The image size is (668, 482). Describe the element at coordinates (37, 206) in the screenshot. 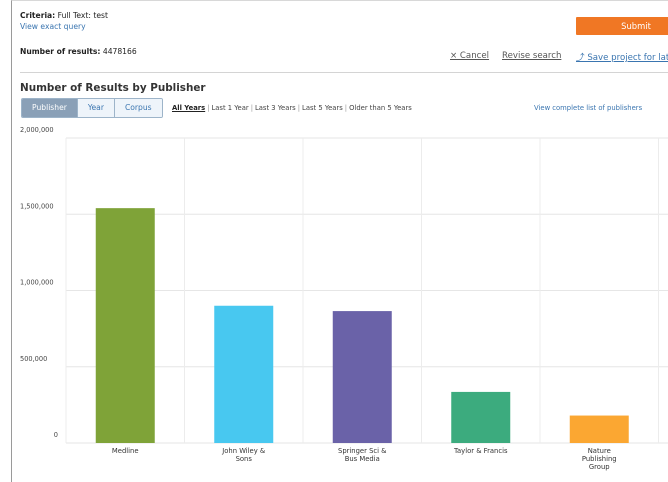

I see `y-tick-label: 1,500,000` at that location.